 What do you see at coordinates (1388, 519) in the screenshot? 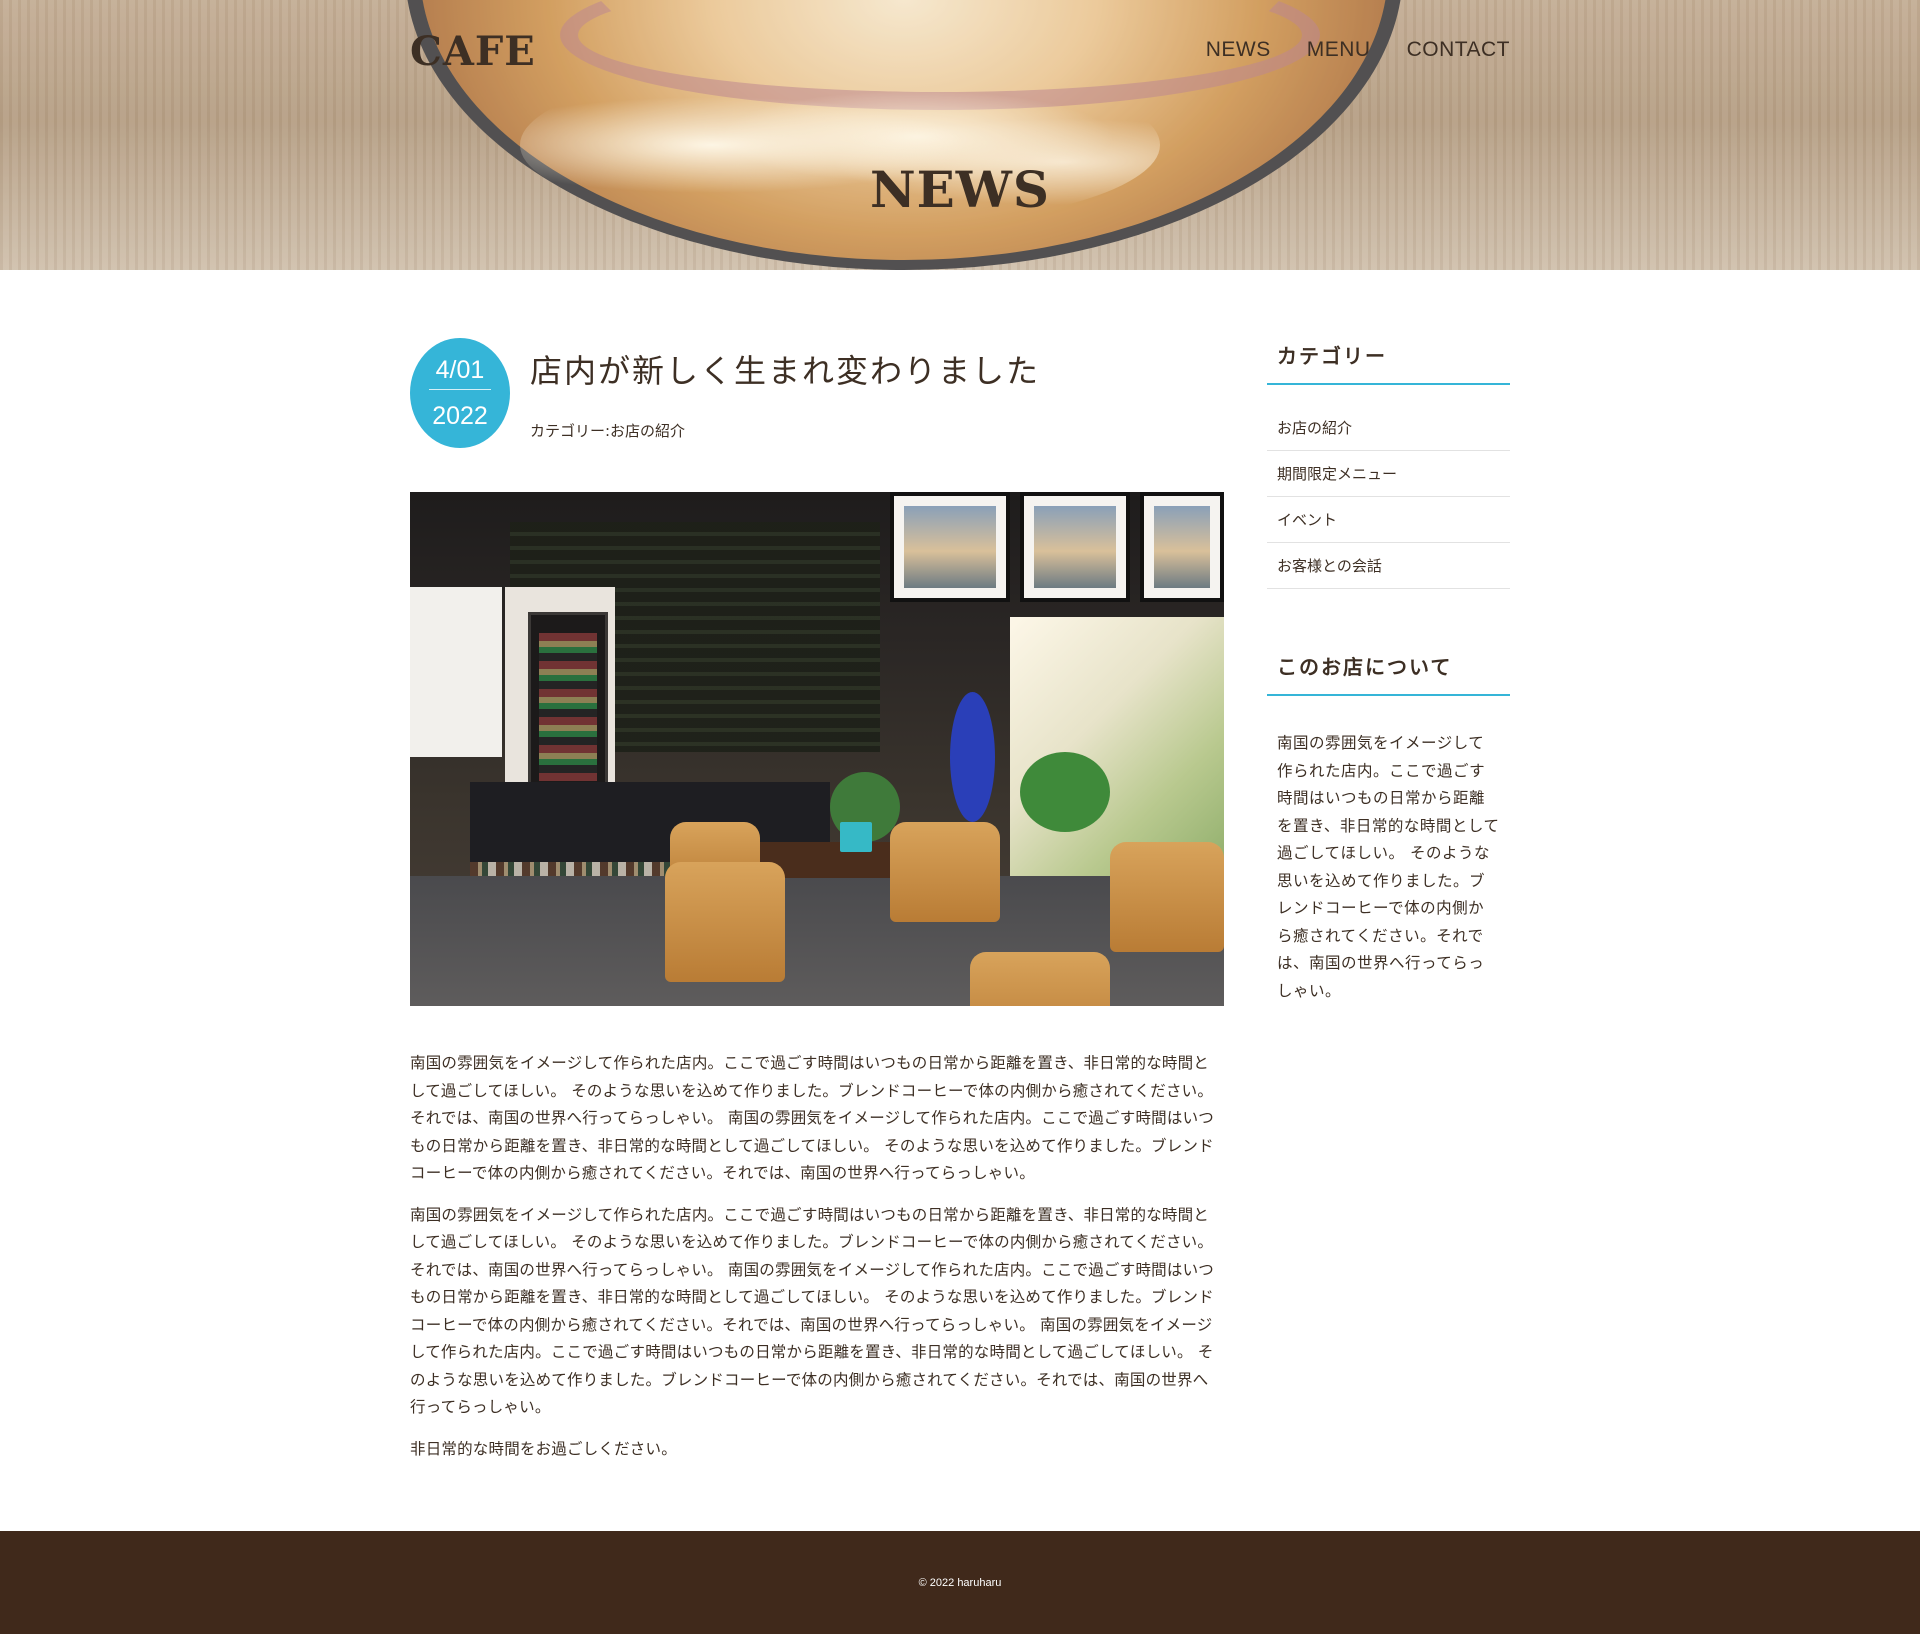
I see `category-link-event: イベント` at bounding box center [1388, 519].